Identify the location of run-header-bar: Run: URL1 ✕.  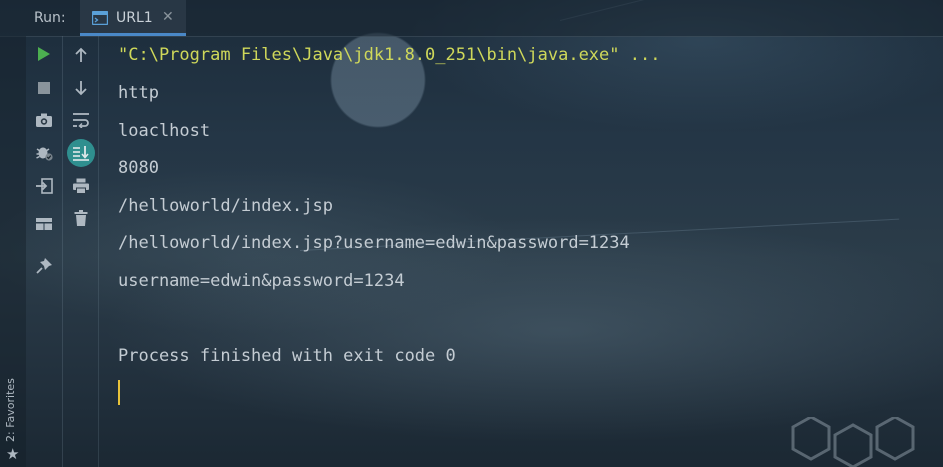
(471, 18).